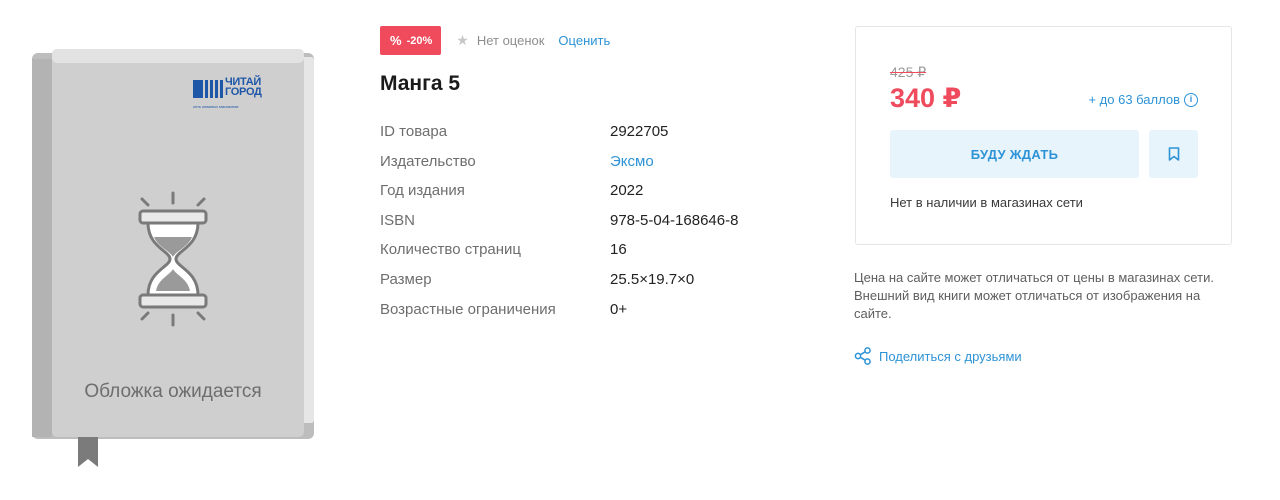 Image resolution: width=1280 pixels, height=500 pixels. What do you see at coordinates (396, 40) in the screenshot?
I see `percent-icon: %` at bounding box center [396, 40].